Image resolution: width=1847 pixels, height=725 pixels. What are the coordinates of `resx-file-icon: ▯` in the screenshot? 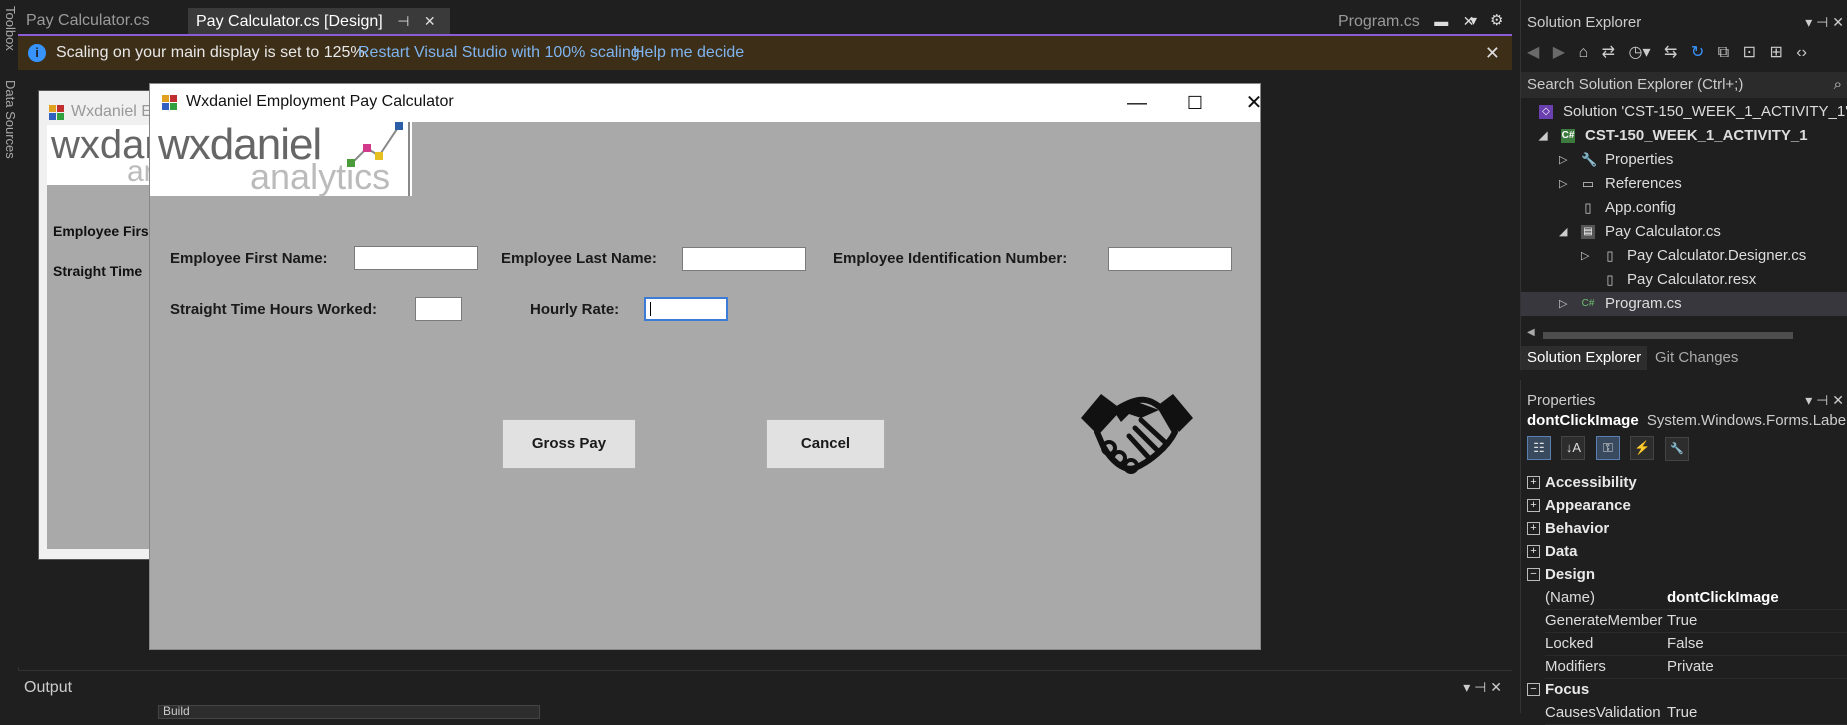 It's located at (1610, 279).